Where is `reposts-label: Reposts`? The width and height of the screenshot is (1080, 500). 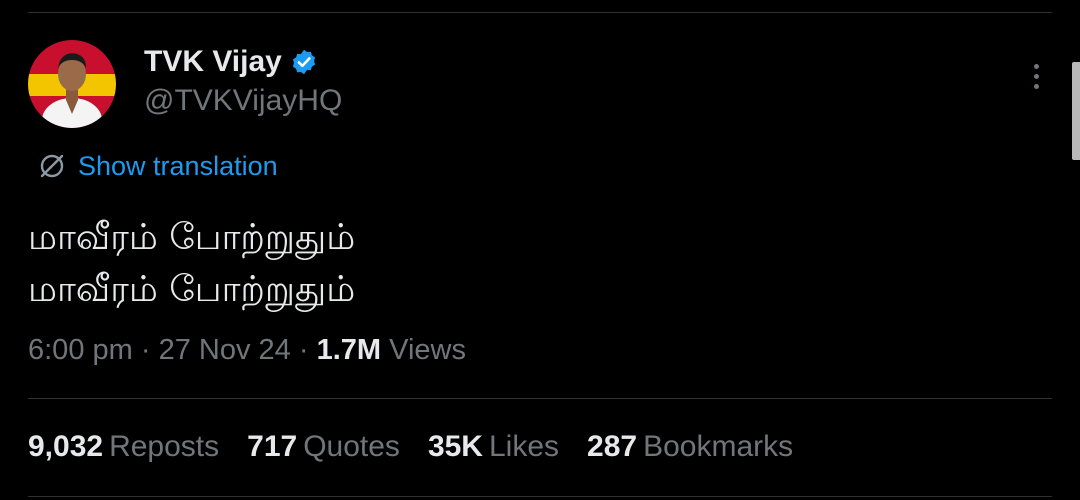
reposts-label: Reposts is located at coordinates (164, 446).